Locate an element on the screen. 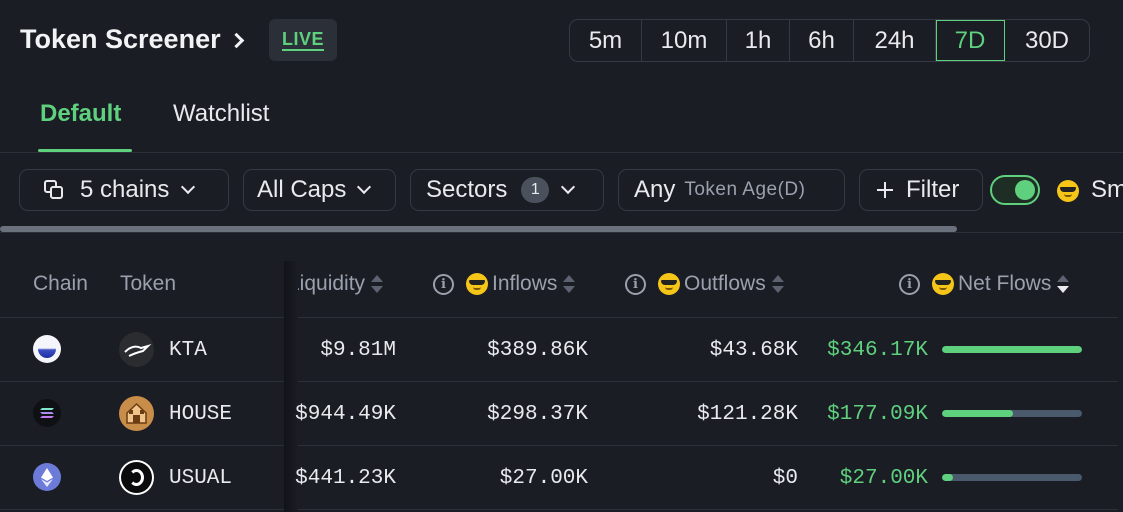 The width and height of the screenshot is (1123, 512). timeframe-5m: 5m is located at coordinates (606, 40).